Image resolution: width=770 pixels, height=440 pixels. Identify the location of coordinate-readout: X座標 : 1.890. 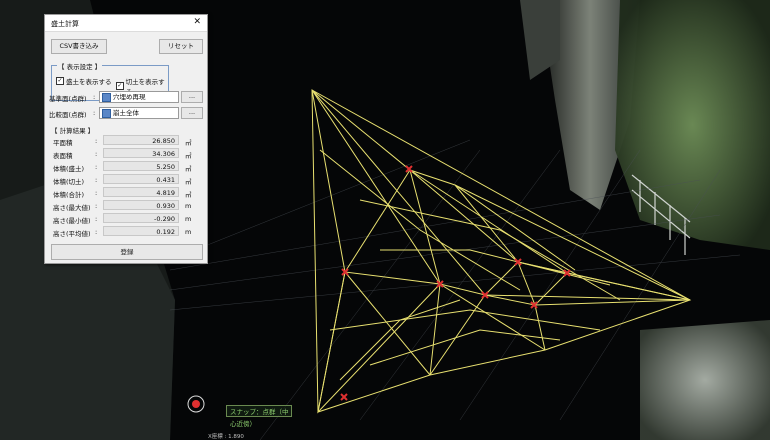
(226, 437).